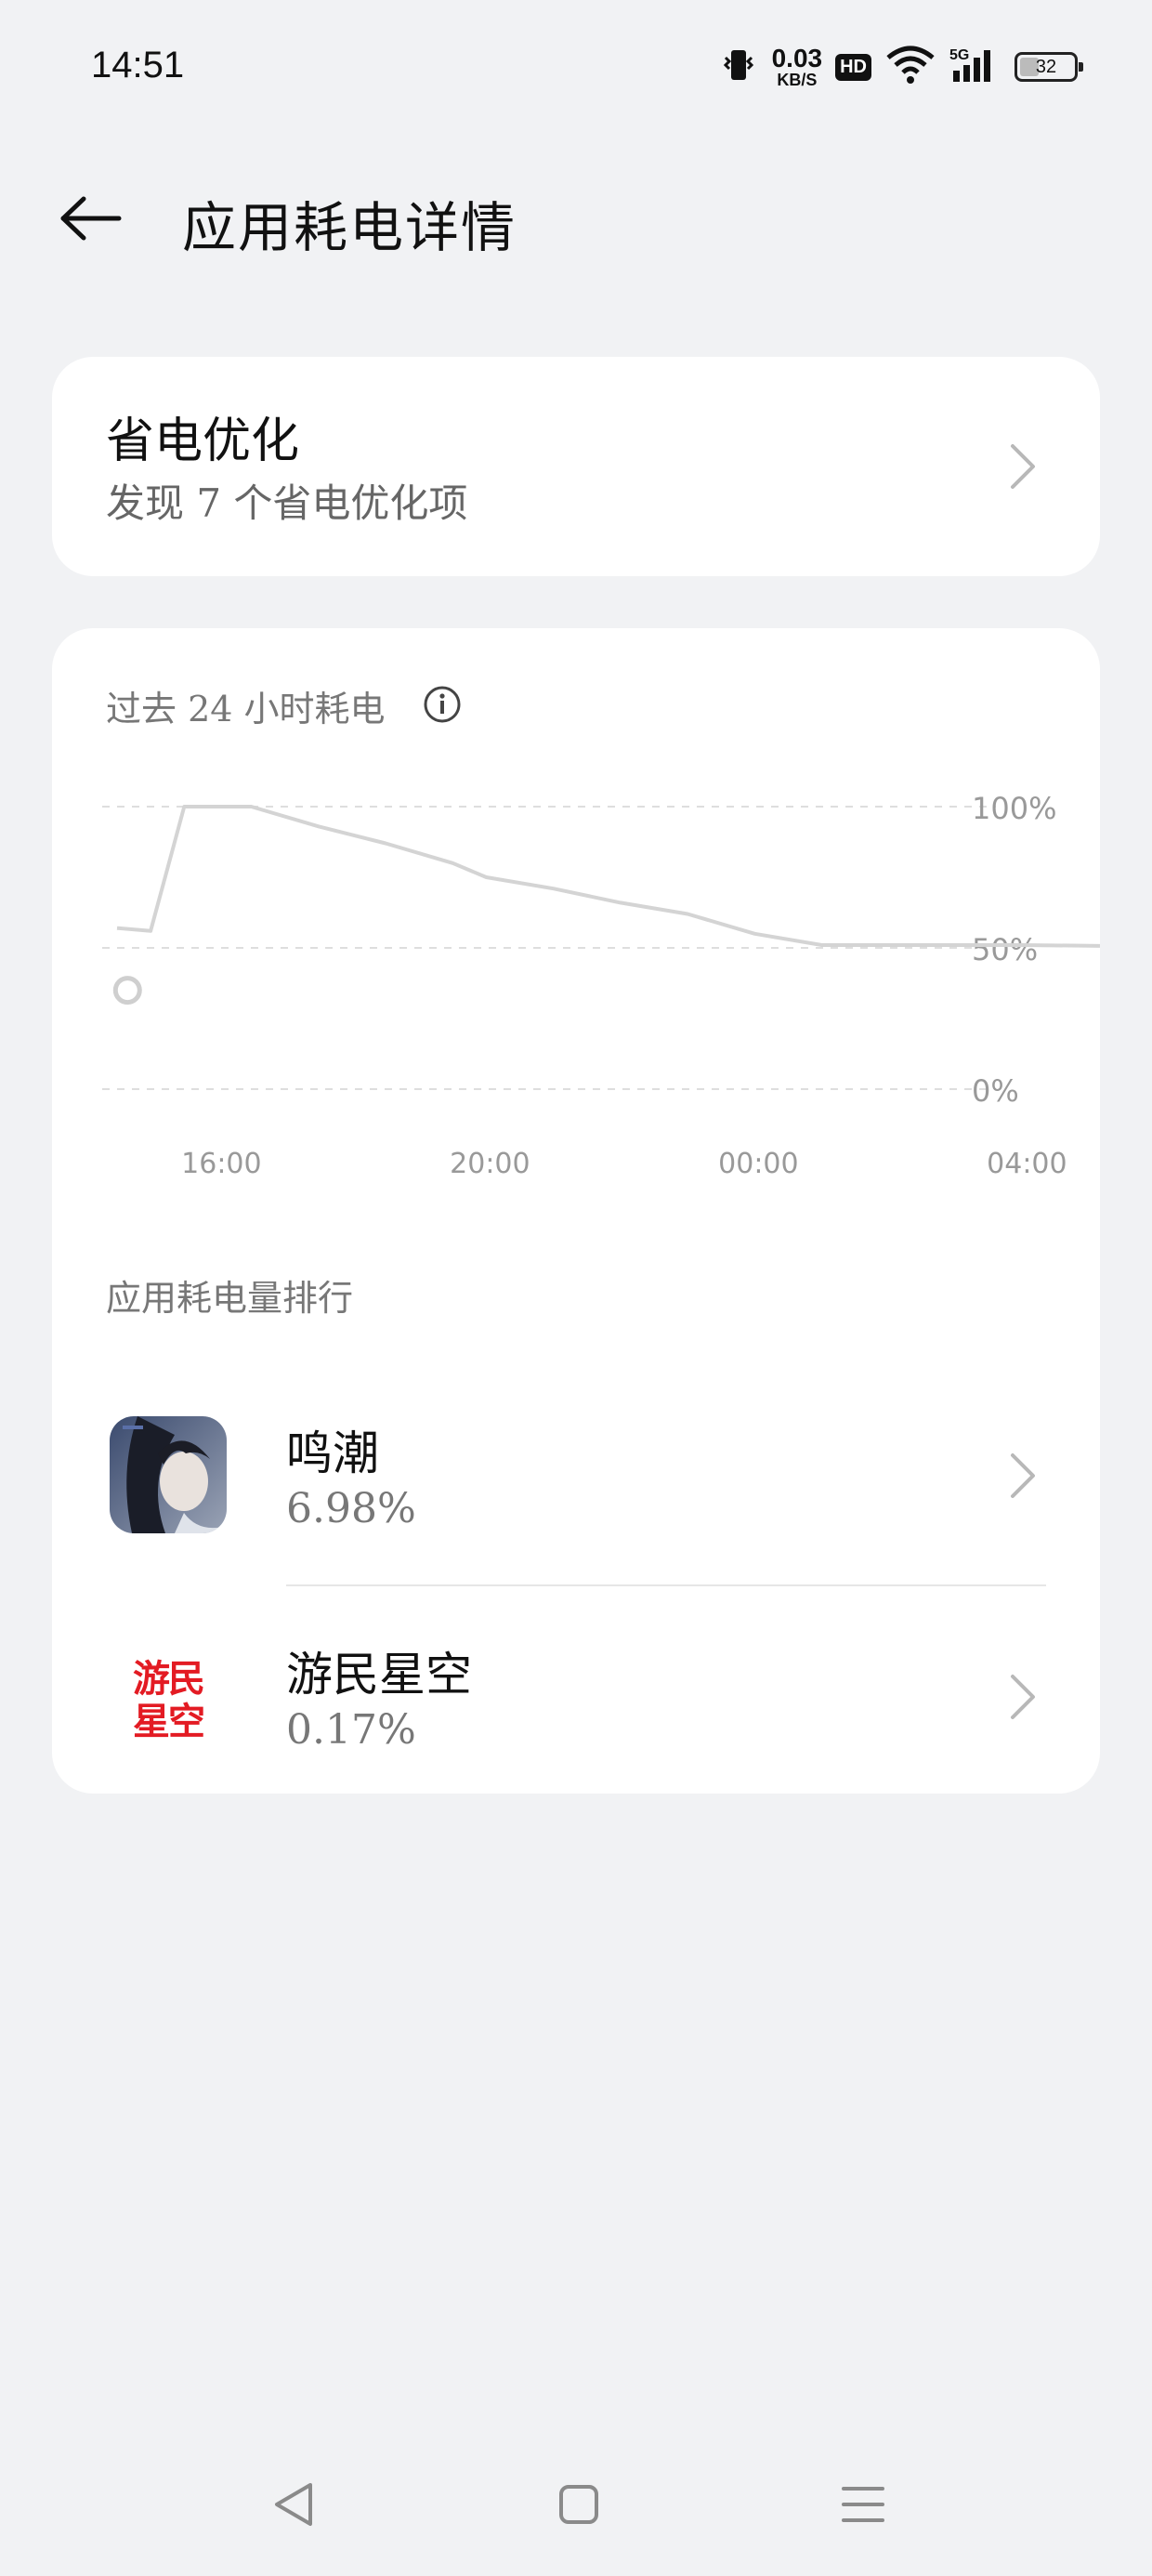 This screenshot has width=1152, height=2576. I want to click on wifi-icon, so click(910, 67).